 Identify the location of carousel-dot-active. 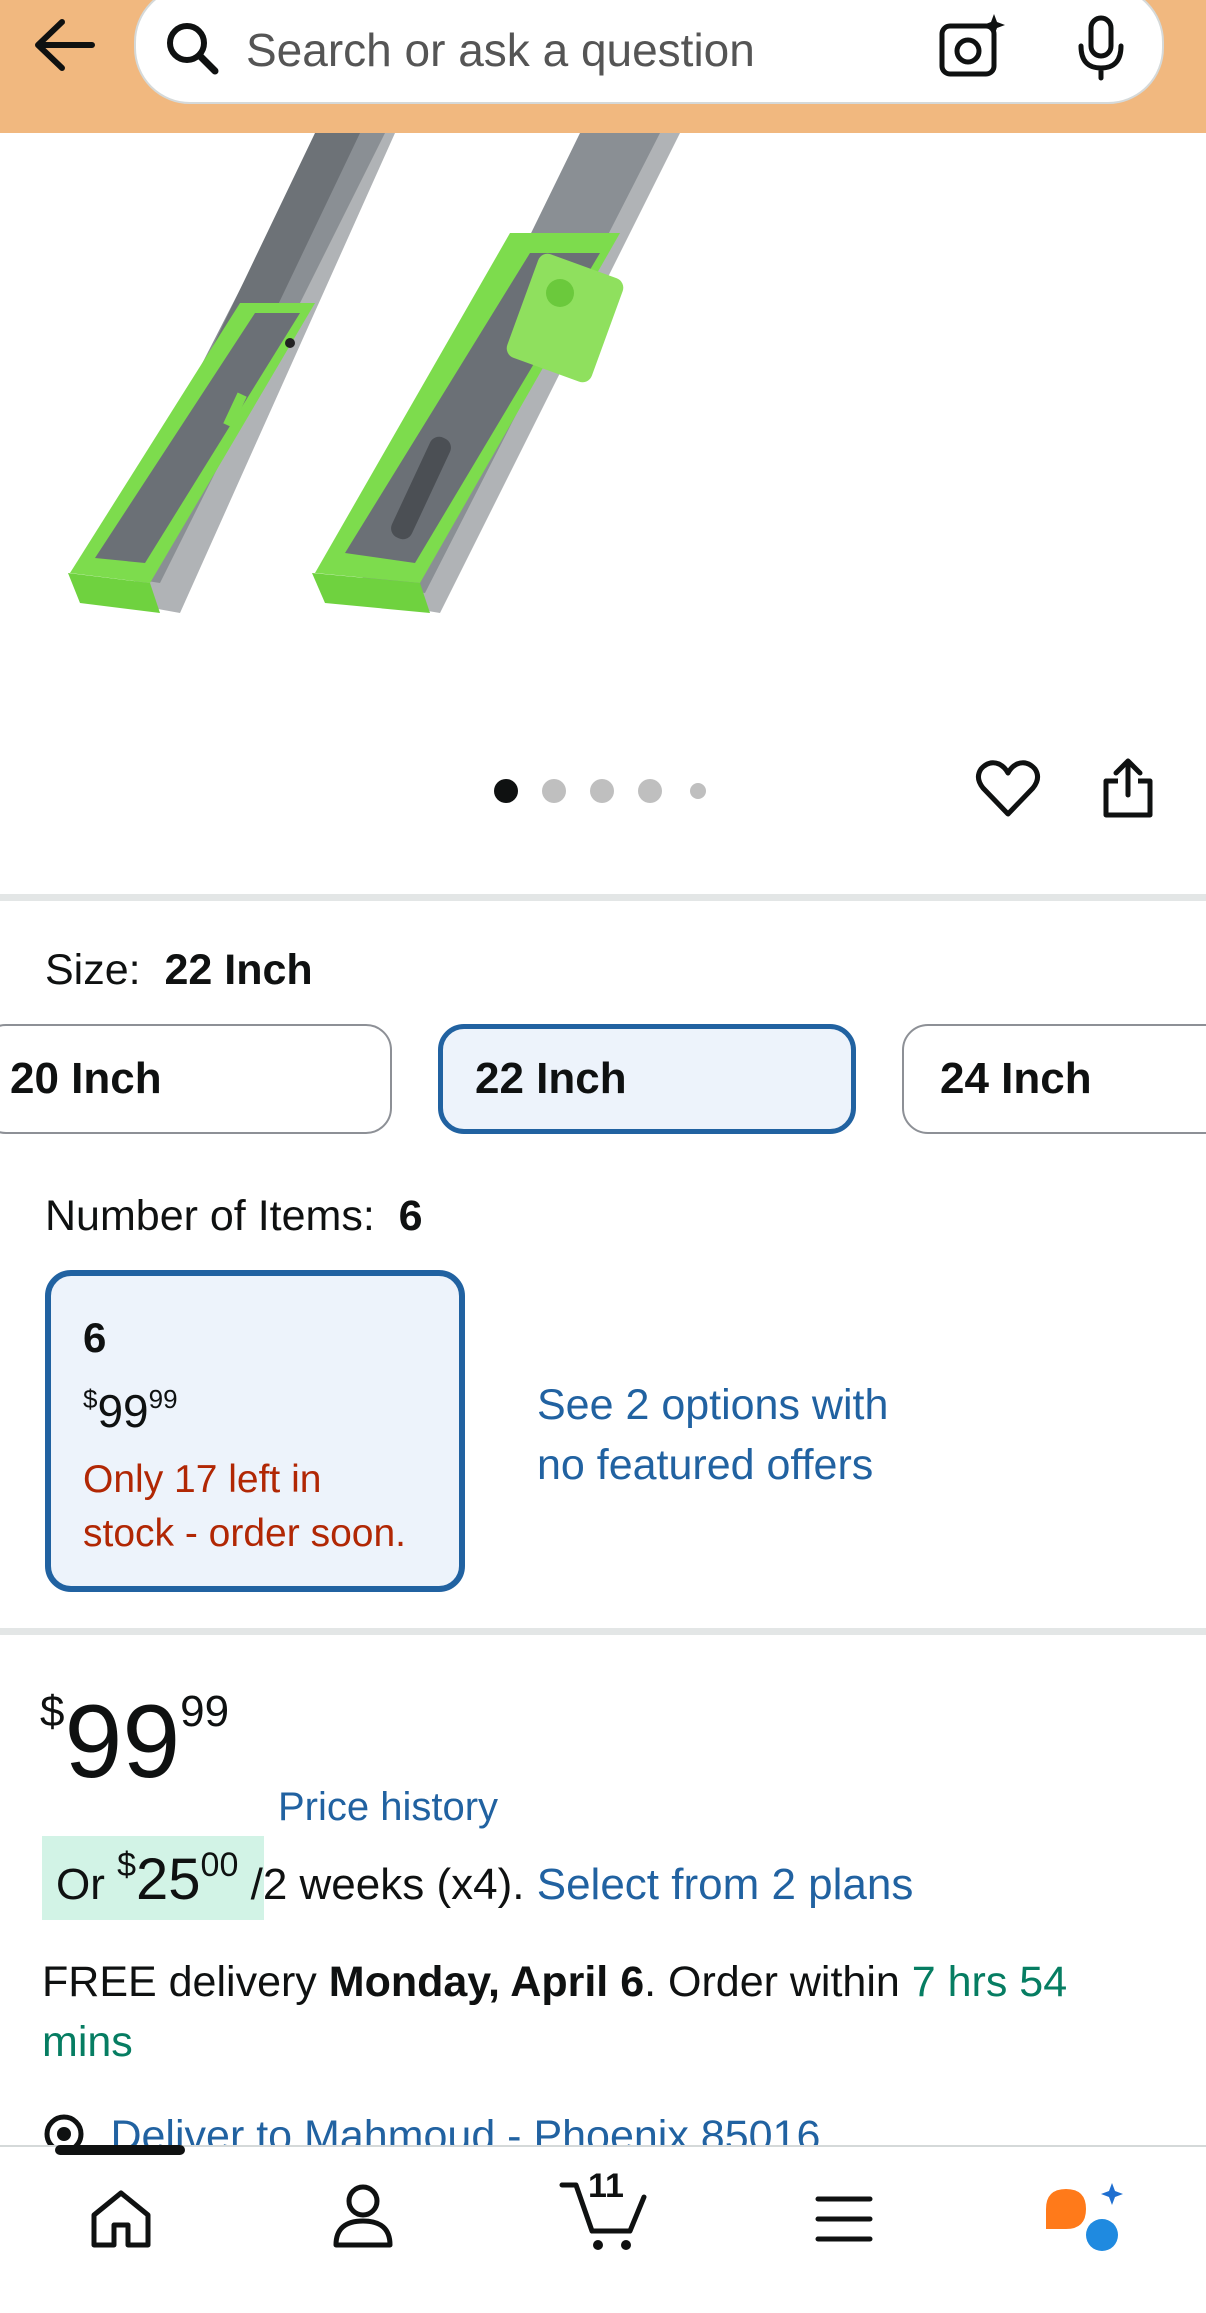
(506, 791).